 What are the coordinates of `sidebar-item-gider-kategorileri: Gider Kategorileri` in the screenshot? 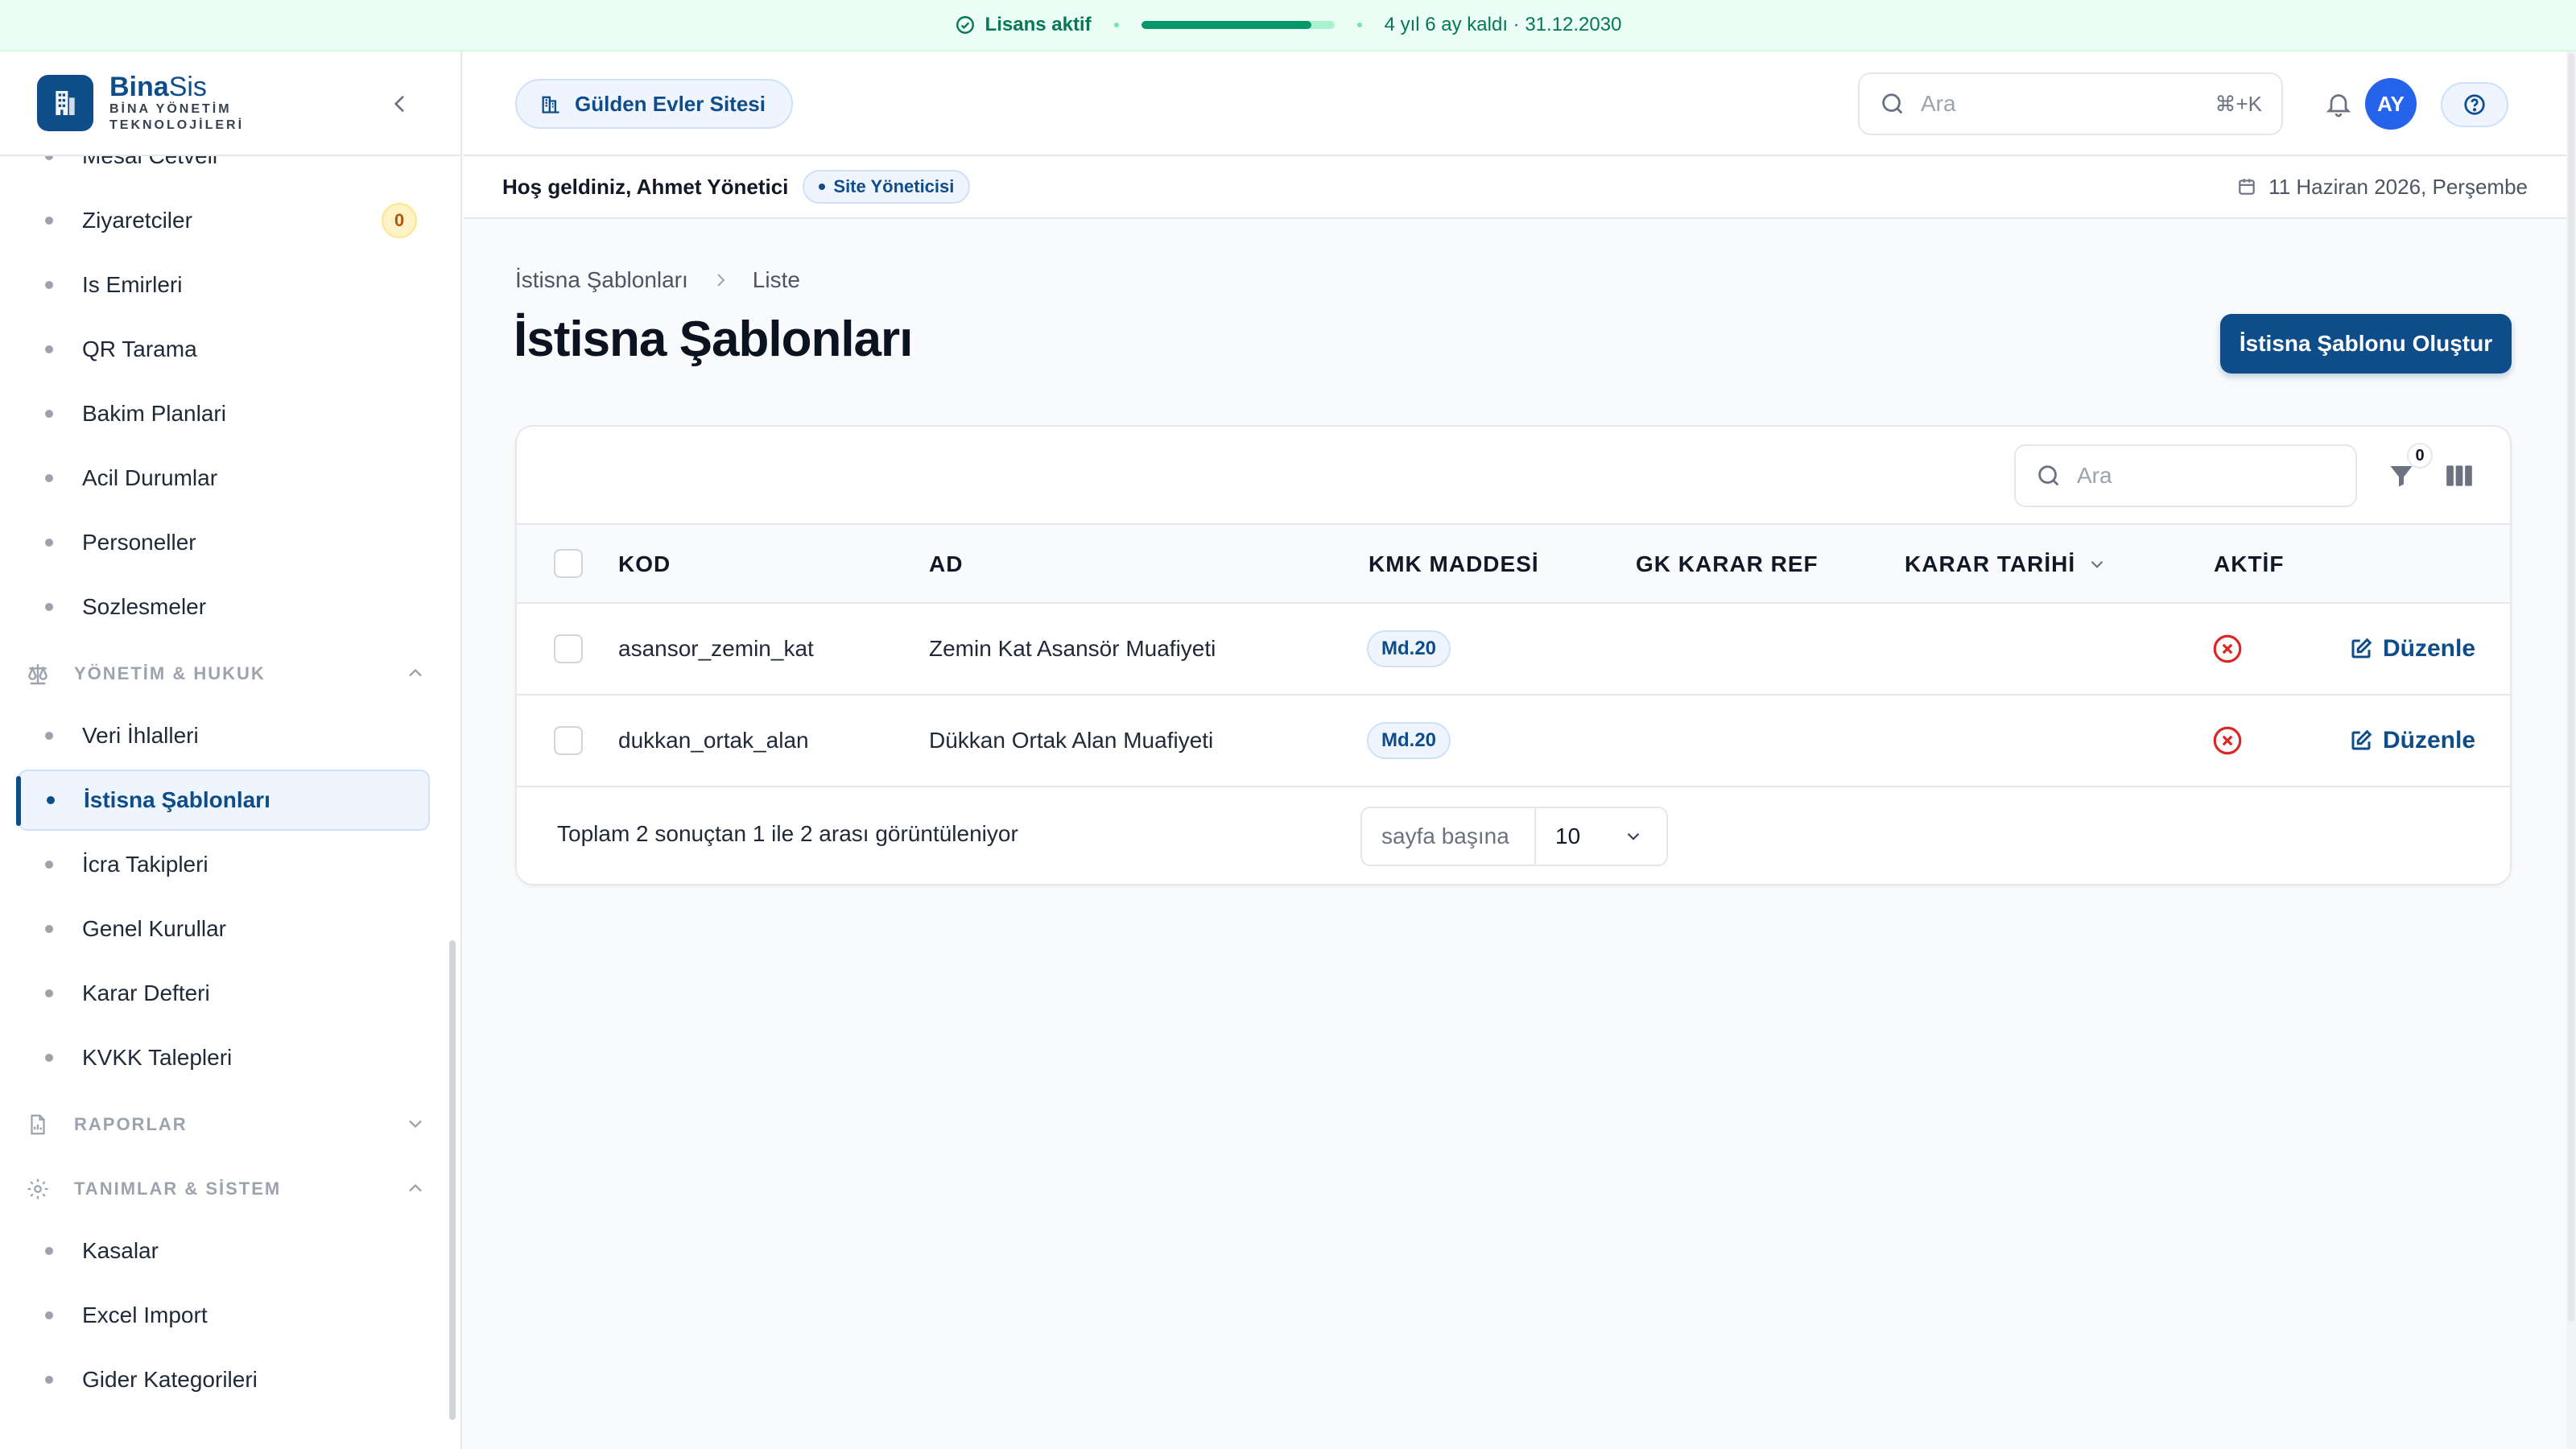 It's located at (224, 1379).